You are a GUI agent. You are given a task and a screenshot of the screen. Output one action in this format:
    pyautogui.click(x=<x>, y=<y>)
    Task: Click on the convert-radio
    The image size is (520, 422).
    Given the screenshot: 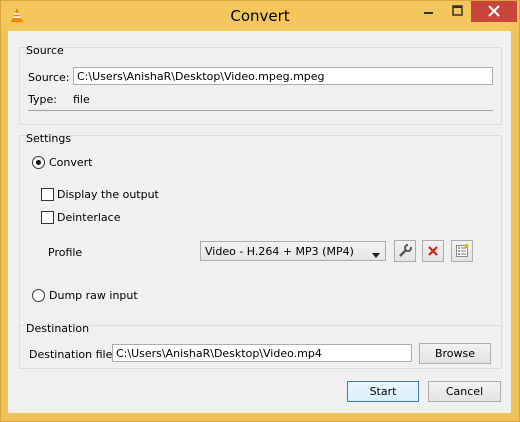 What is the action you would take?
    pyautogui.click(x=38, y=162)
    